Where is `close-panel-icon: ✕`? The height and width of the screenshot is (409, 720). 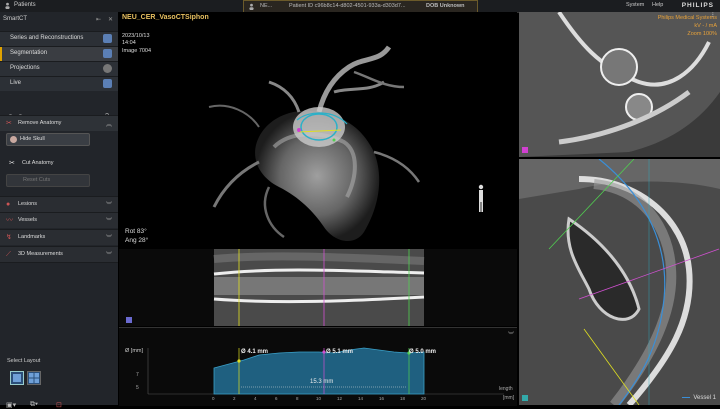
close-panel-icon: ✕ is located at coordinates (110, 19).